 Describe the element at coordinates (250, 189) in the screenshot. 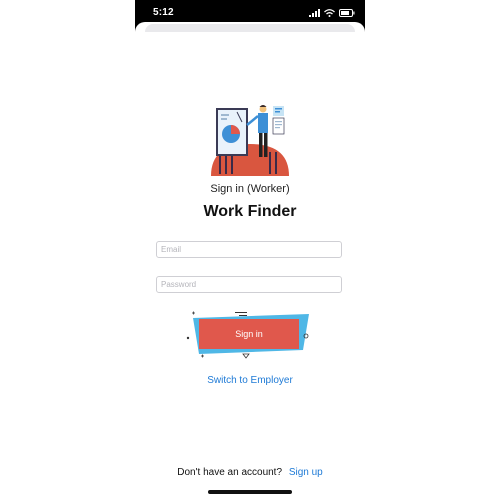

I see `signin-role-subtitle: Sign in (Worker)` at that location.